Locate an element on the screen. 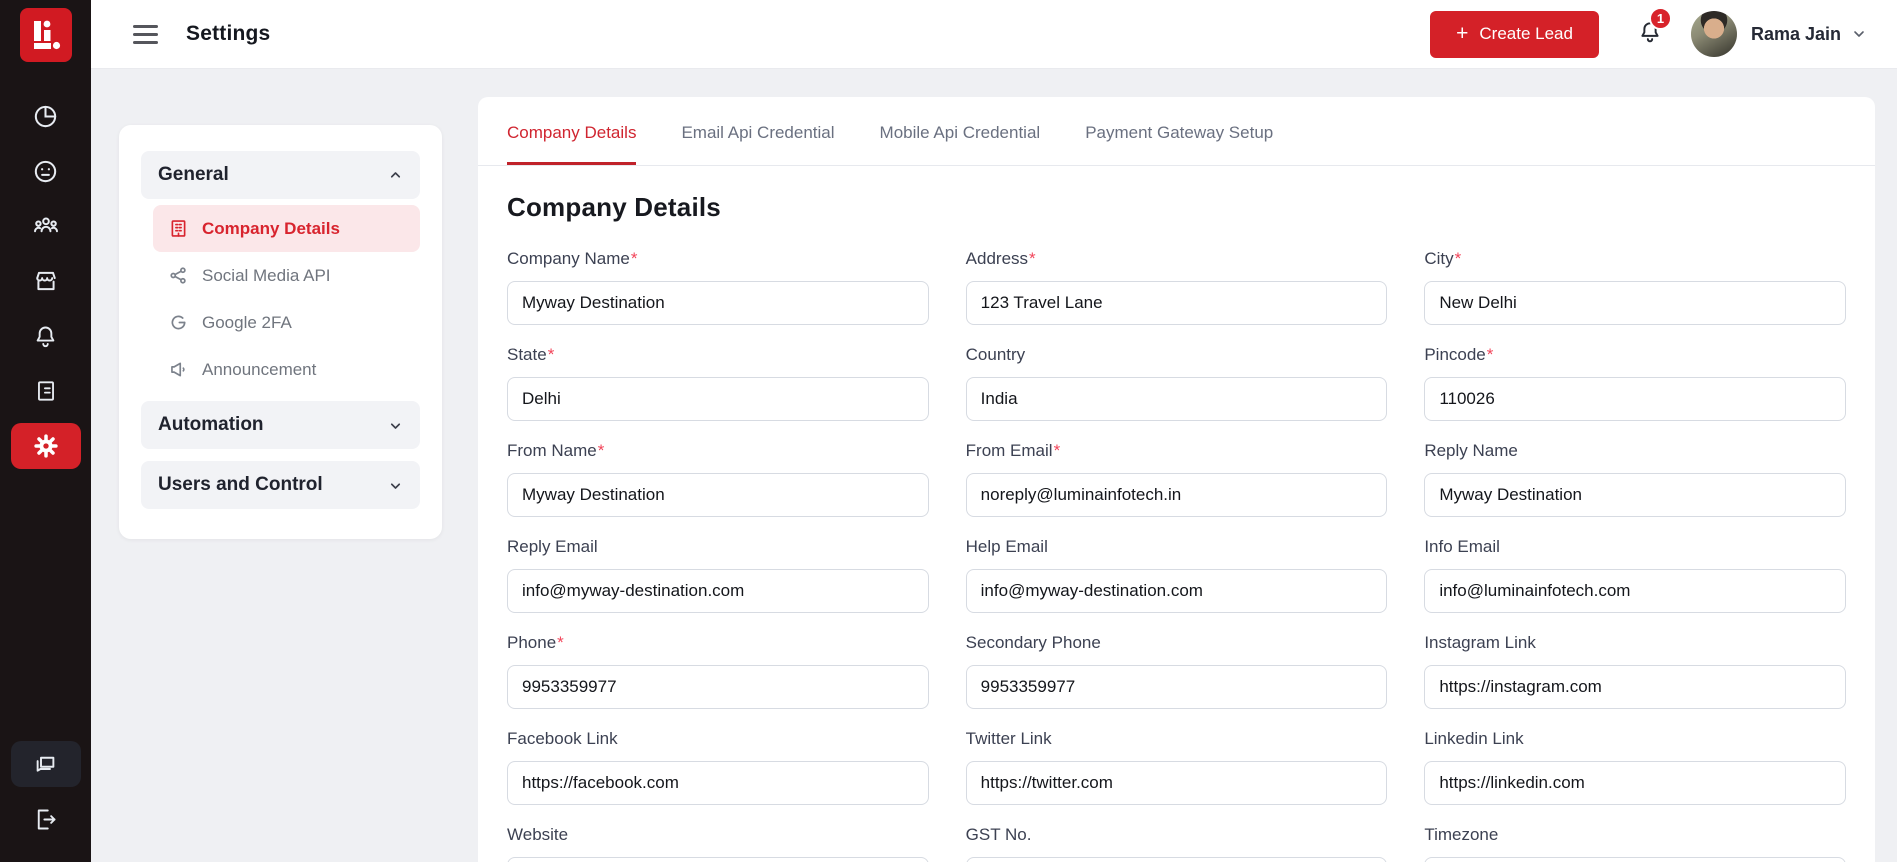 The width and height of the screenshot is (1897, 862). form-field: Twitter Link https://twitter.com is located at coordinates (1176, 767).